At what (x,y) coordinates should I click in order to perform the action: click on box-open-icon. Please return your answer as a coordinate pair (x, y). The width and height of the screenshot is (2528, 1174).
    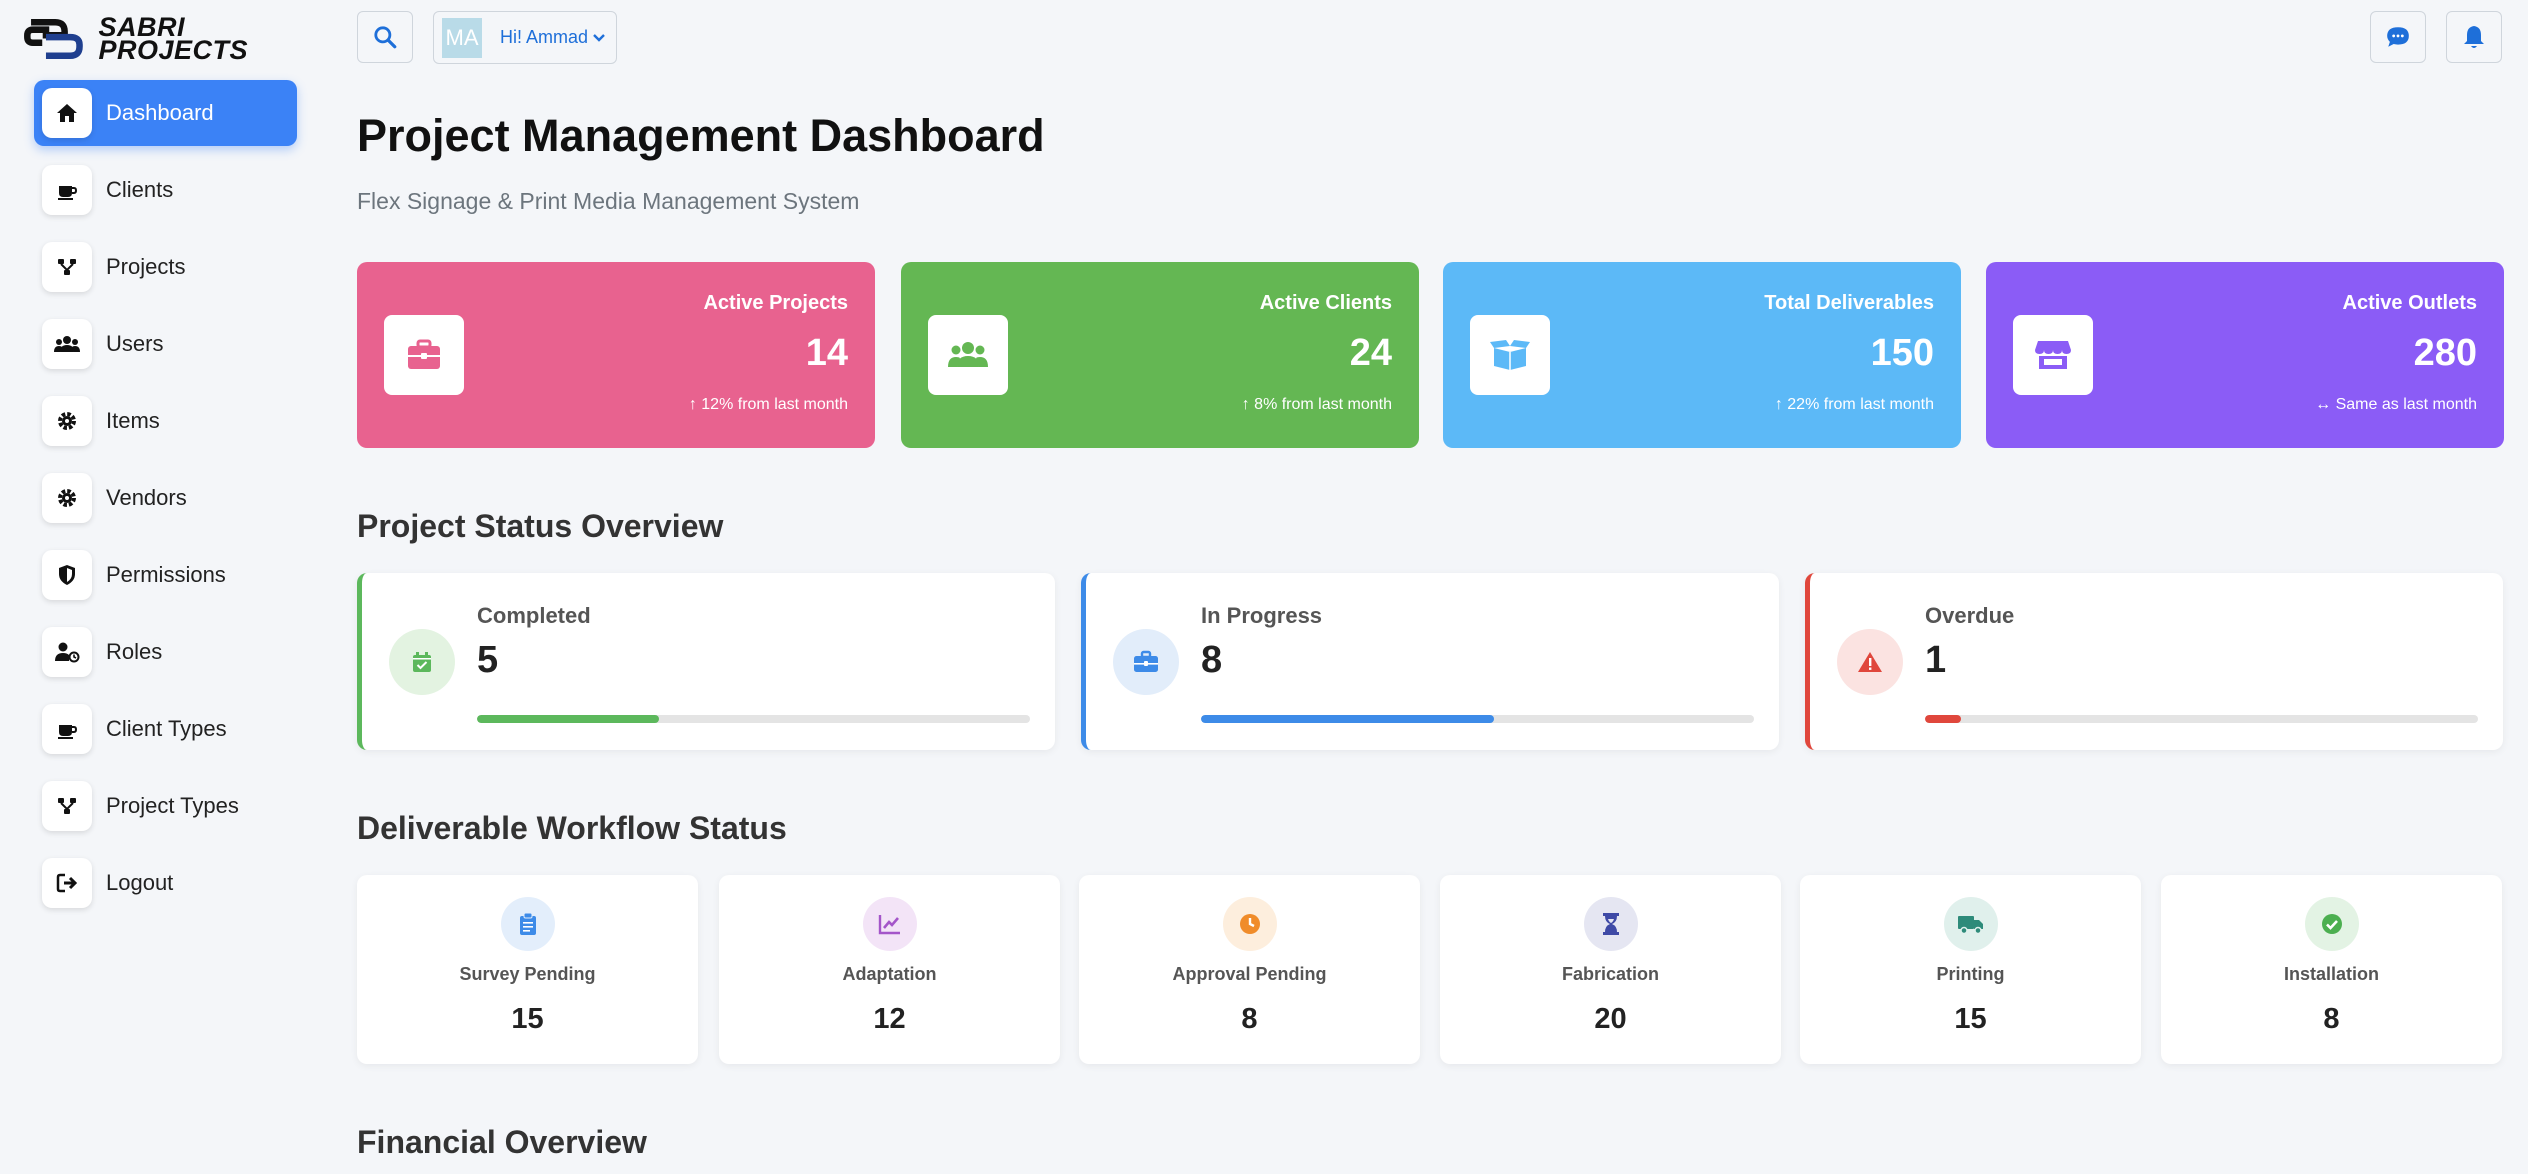
    Looking at the image, I should click on (1510, 355).